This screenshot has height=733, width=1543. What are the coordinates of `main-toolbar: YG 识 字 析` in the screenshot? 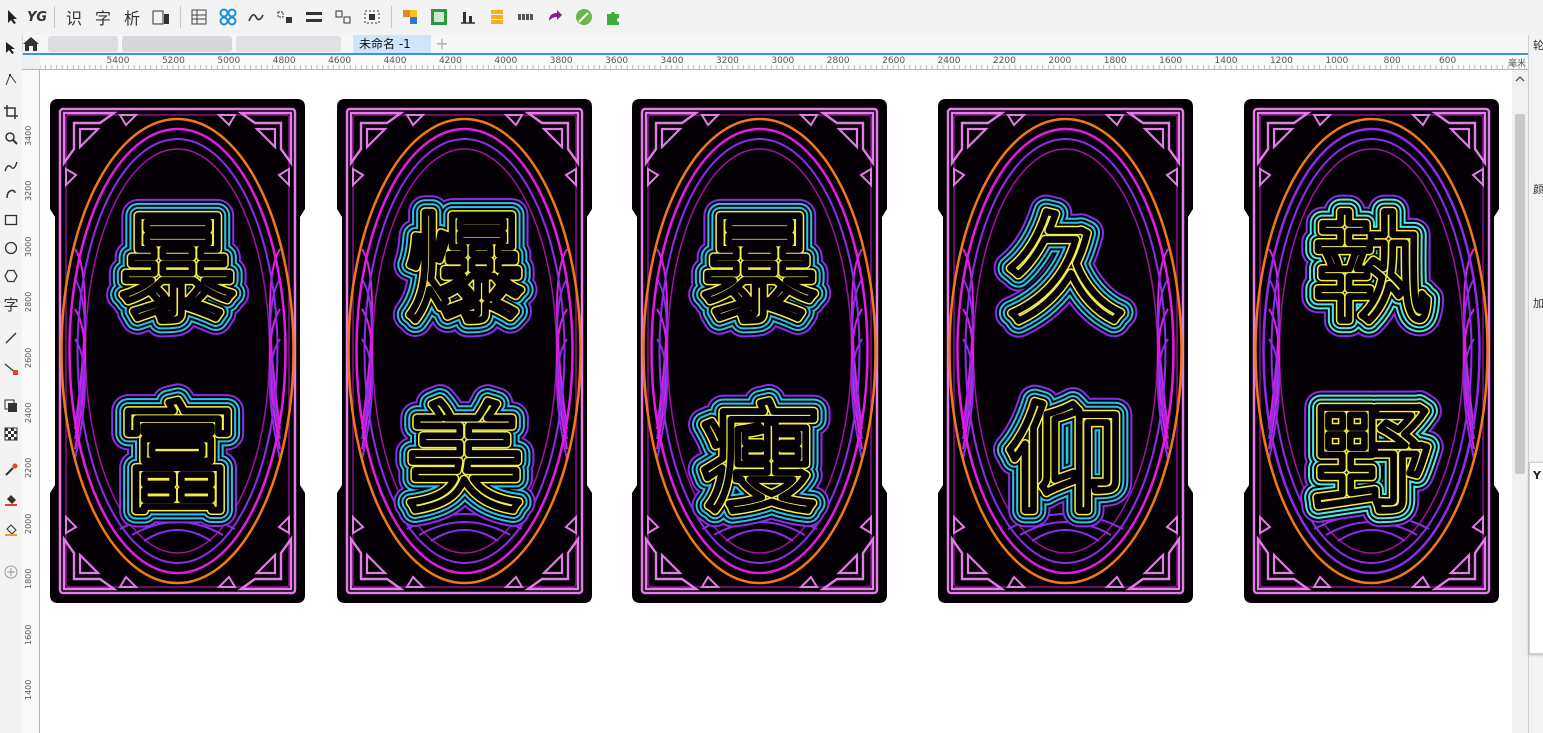 It's located at (771, 18).